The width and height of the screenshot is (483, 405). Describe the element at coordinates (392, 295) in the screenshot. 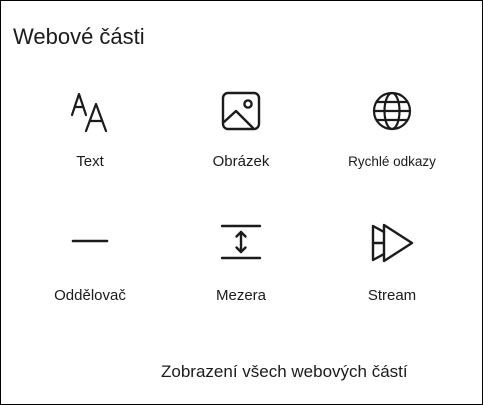

I see `web-part-stream-label: Stream` at that location.